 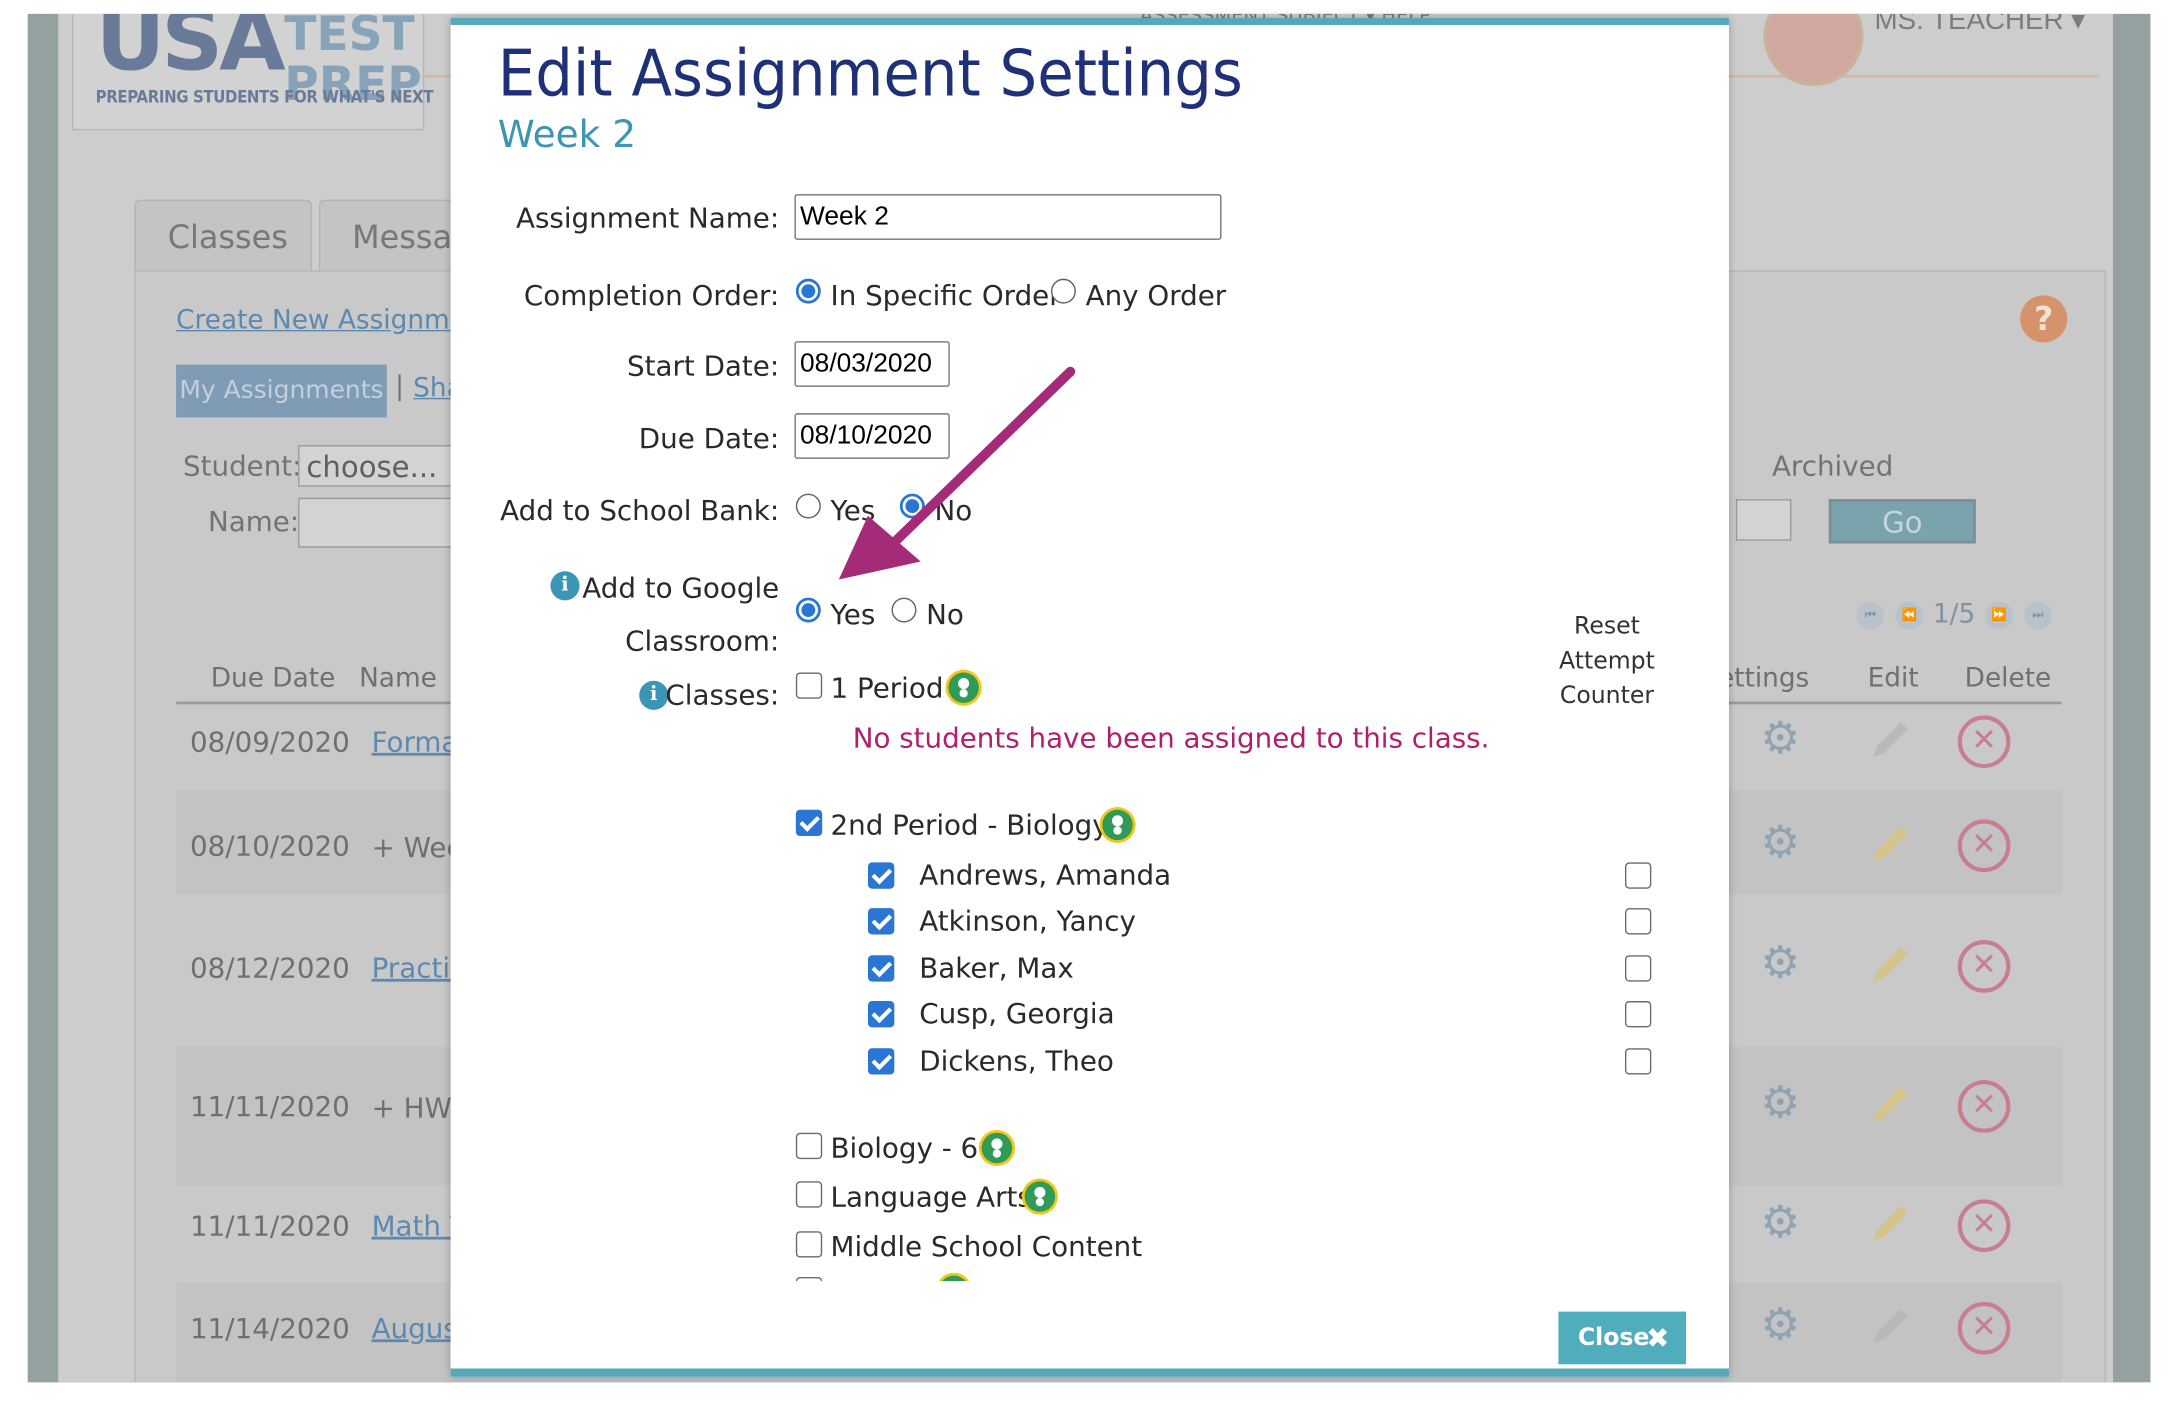 What do you see at coordinates (269, 742) in the screenshot?
I see `row-due-date: 08/09/2020` at bounding box center [269, 742].